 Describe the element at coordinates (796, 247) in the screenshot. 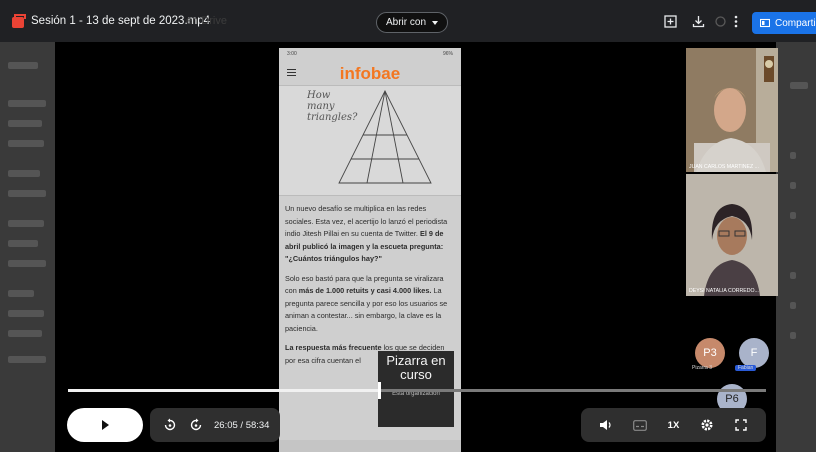

I see `drive-details-dimmed` at that location.